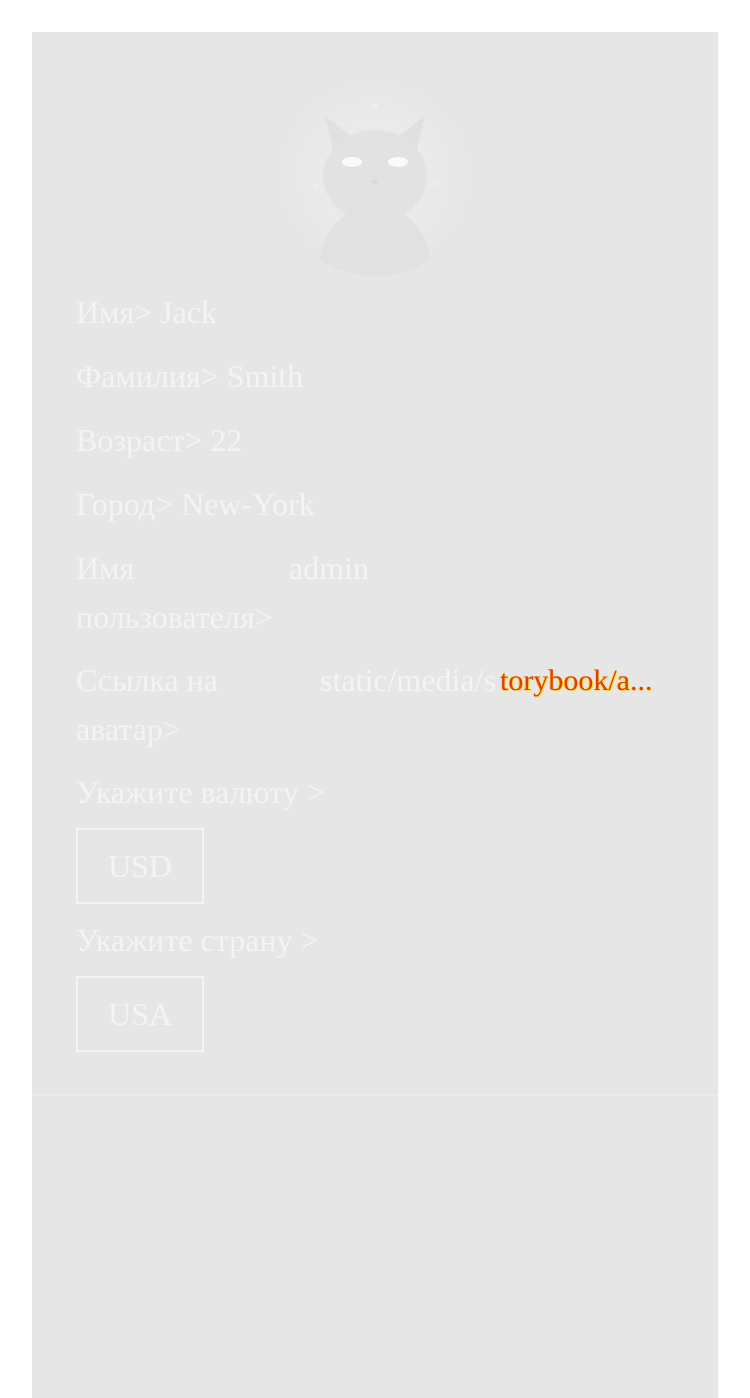 The height and width of the screenshot is (1398, 750). I want to click on country-selected-value: USA, so click(140, 1014).